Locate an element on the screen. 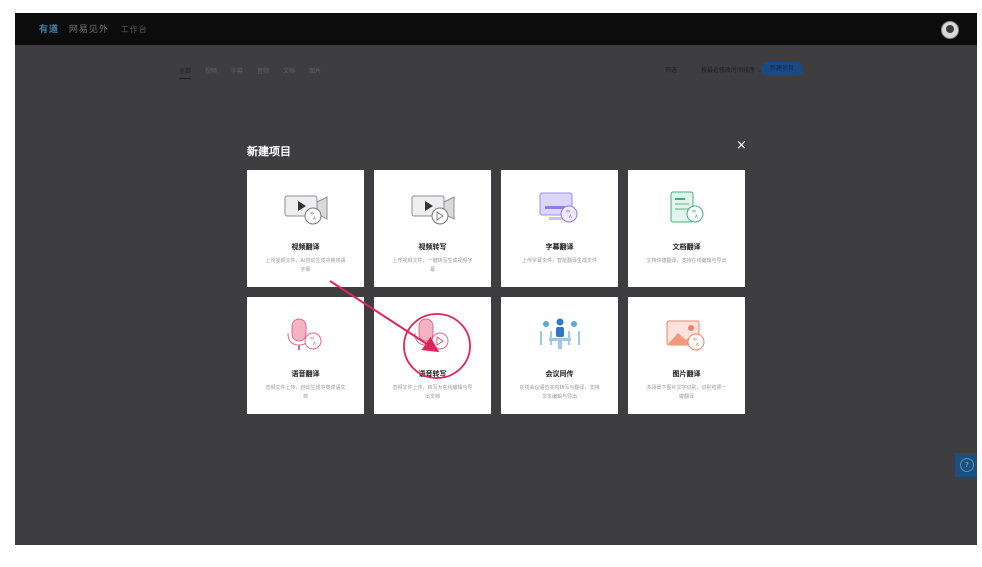  card-title: 视频翻译 is located at coordinates (305, 247).